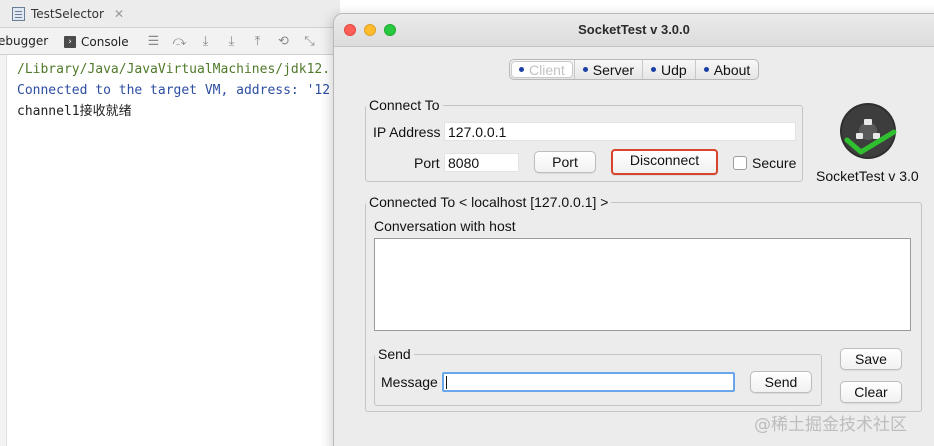 This screenshot has width=934, height=446. I want to click on port-label: Port, so click(427, 163).